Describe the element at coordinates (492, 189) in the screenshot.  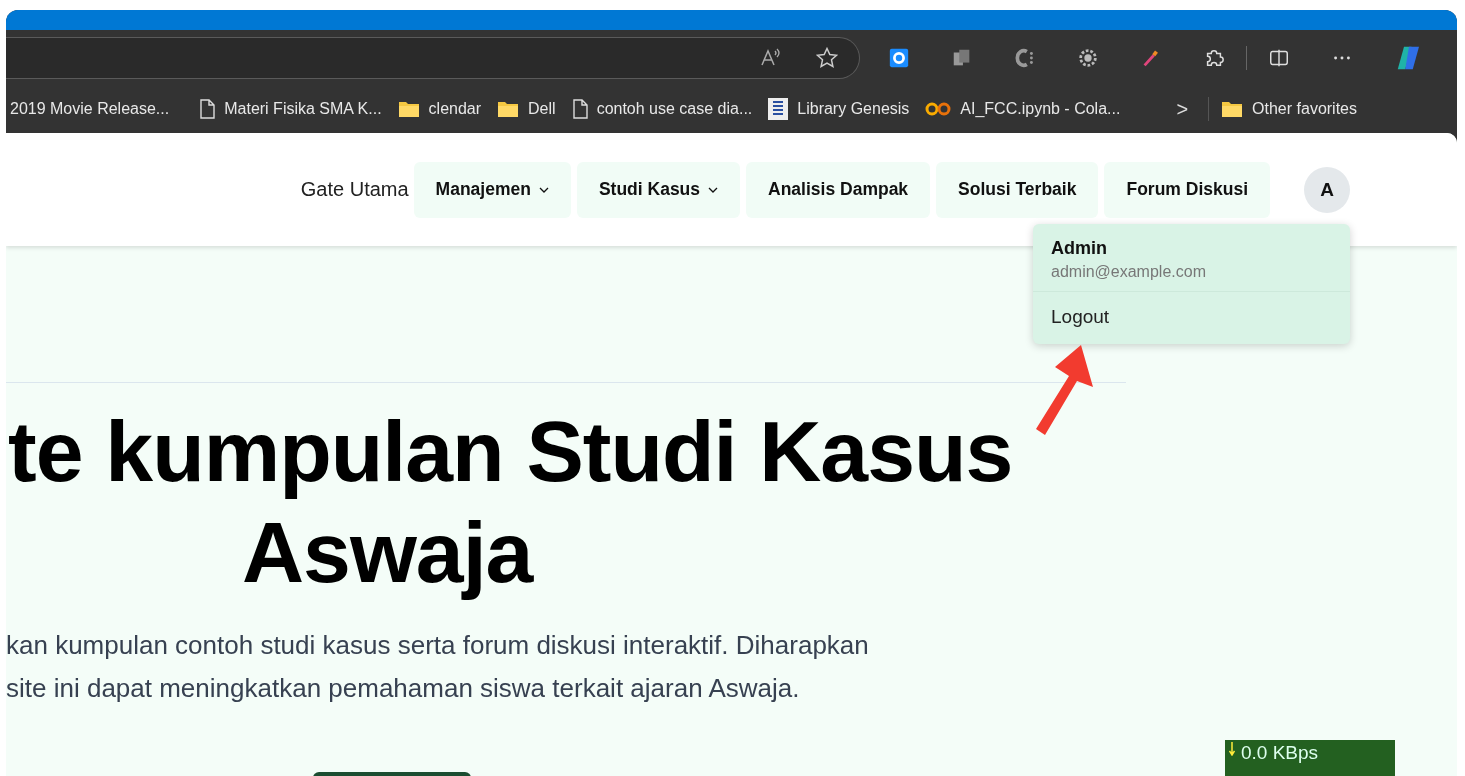
I see `nav-button: Manajemen` at that location.